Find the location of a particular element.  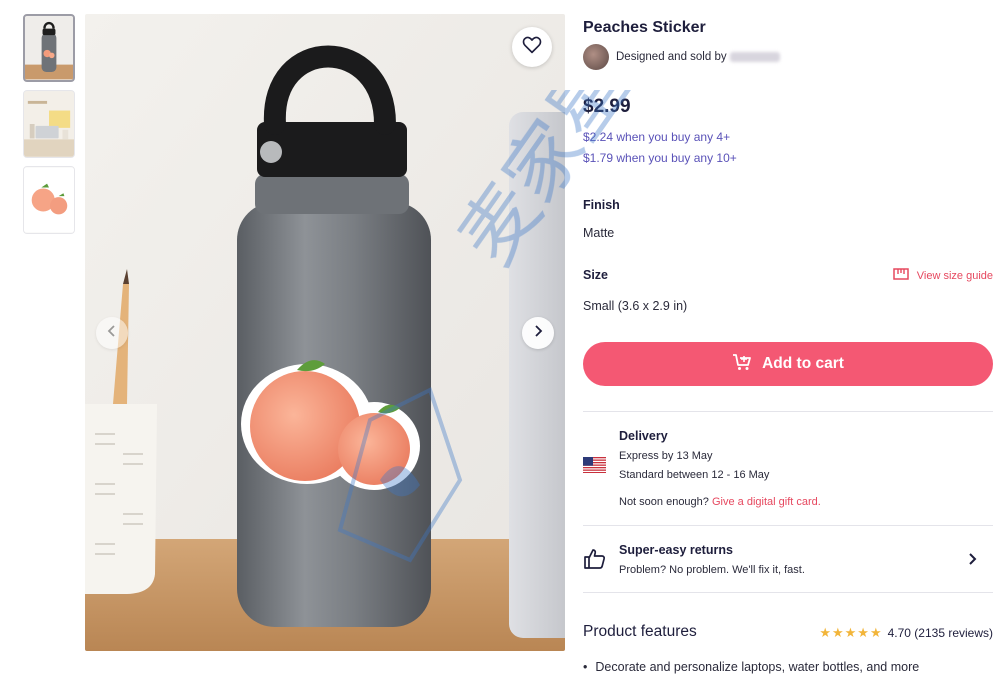

size-guide-link: View size guide is located at coordinates (943, 275).